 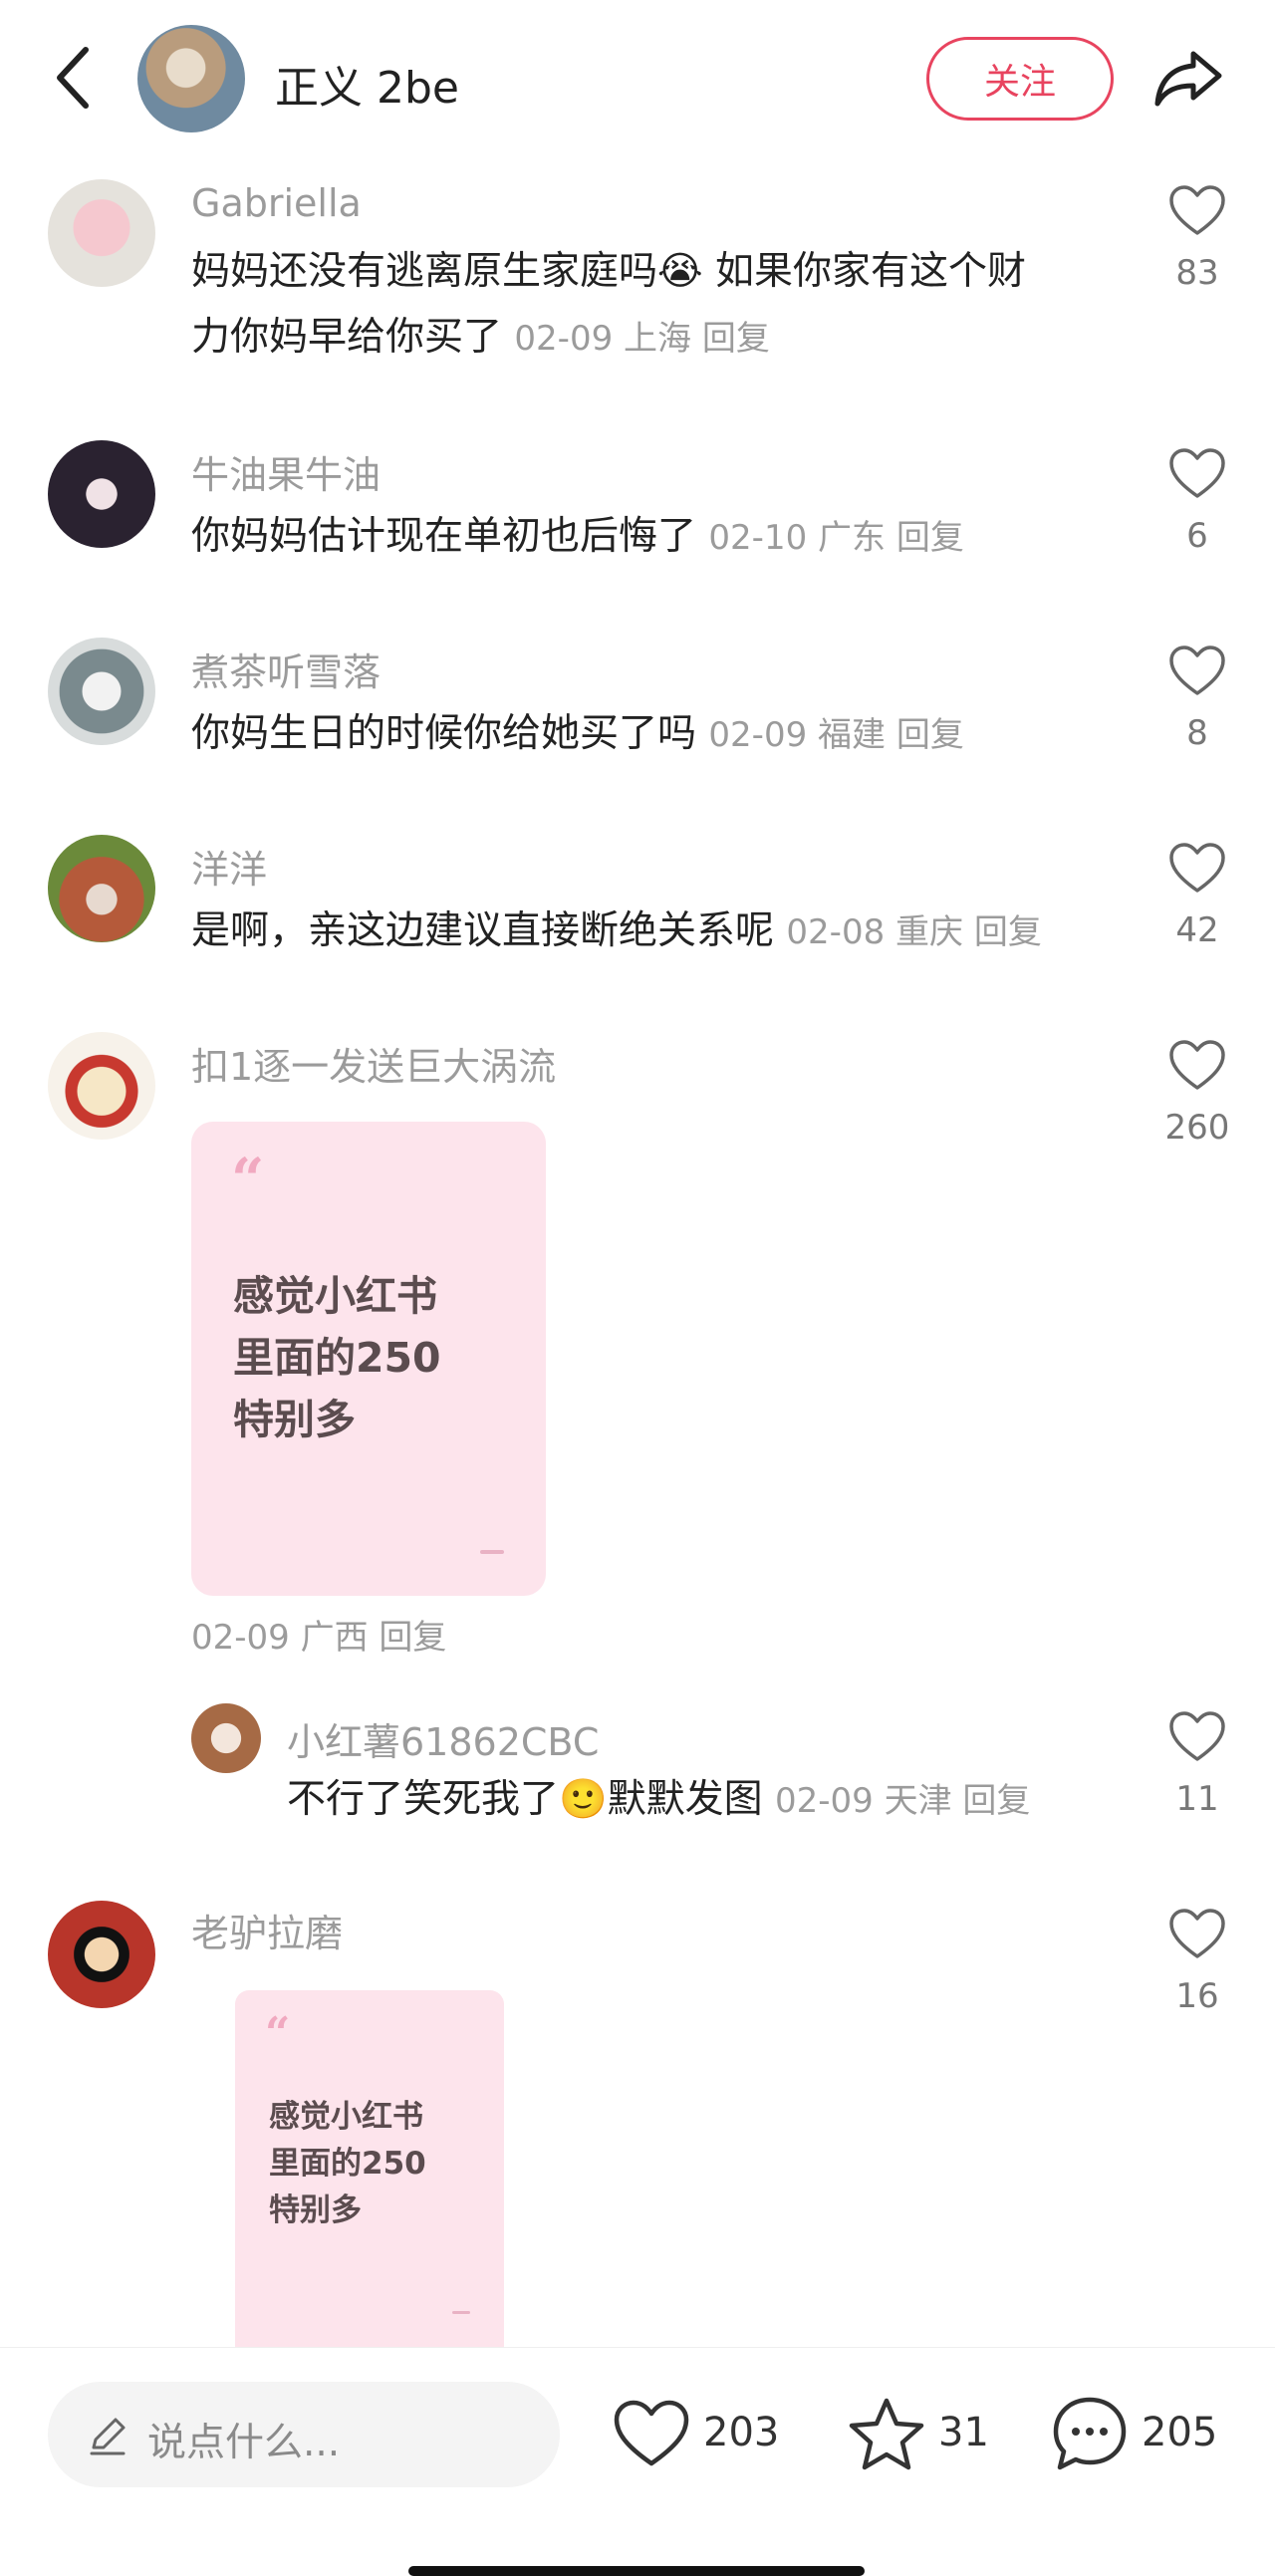 What do you see at coordinates (636, 2571) in the screenshot?
I see `home-indicator` at bounding box center [636, 2571].